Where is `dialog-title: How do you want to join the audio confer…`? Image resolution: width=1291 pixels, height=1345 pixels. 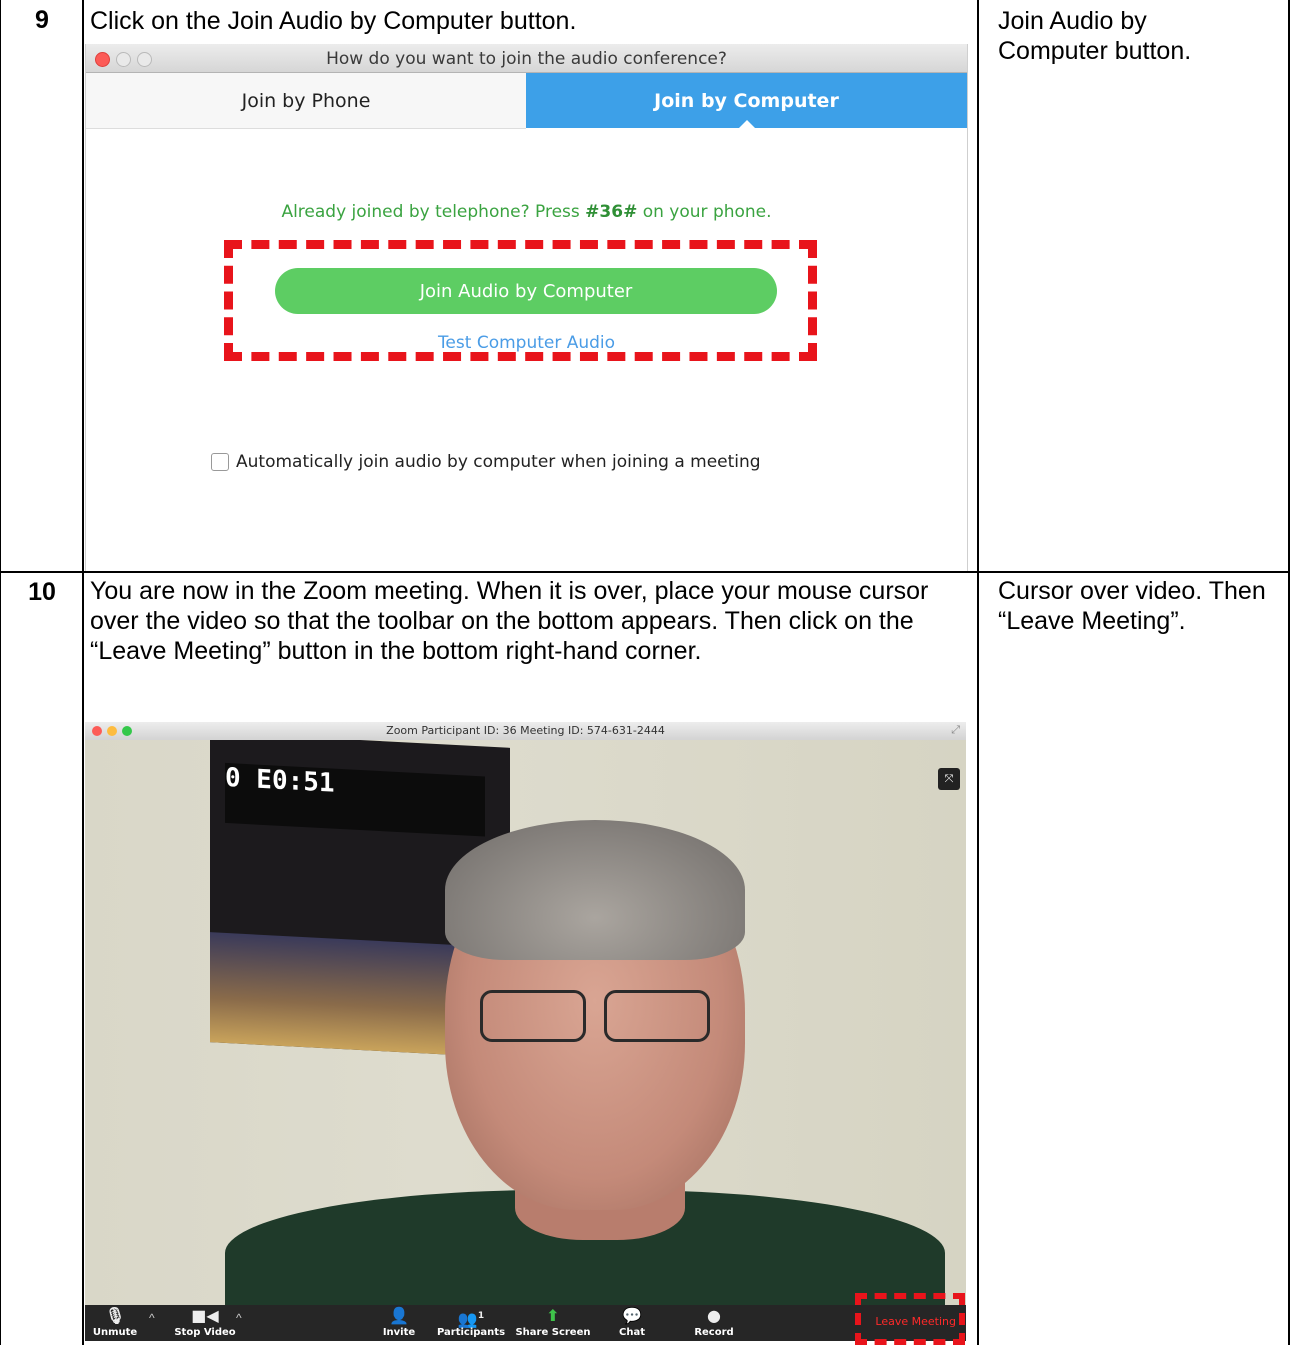
dialog-title: How do you want to join the audio confer… is located at coordinates (526, 59).